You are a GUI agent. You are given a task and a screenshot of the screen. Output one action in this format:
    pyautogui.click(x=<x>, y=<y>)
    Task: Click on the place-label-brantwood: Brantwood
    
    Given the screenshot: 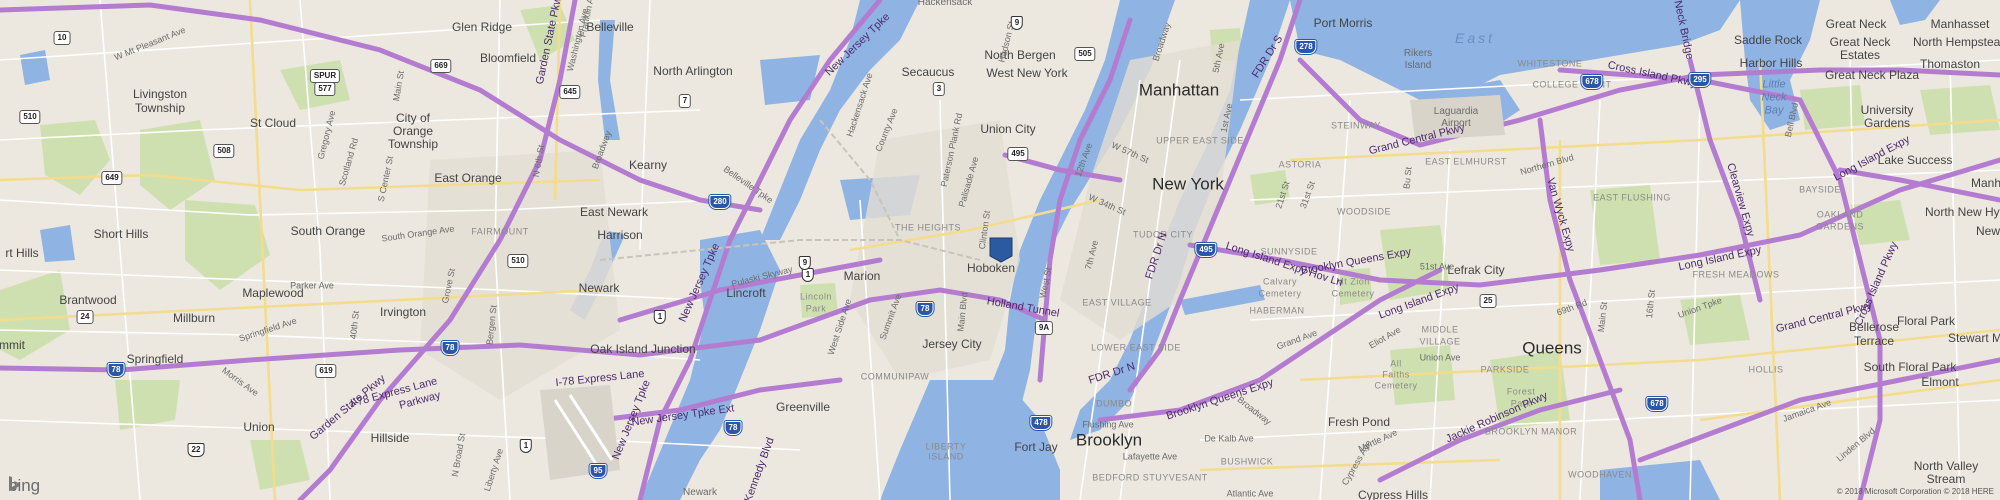 What is the action you would take?
    pyautogui.click(x=88, y=300)
    